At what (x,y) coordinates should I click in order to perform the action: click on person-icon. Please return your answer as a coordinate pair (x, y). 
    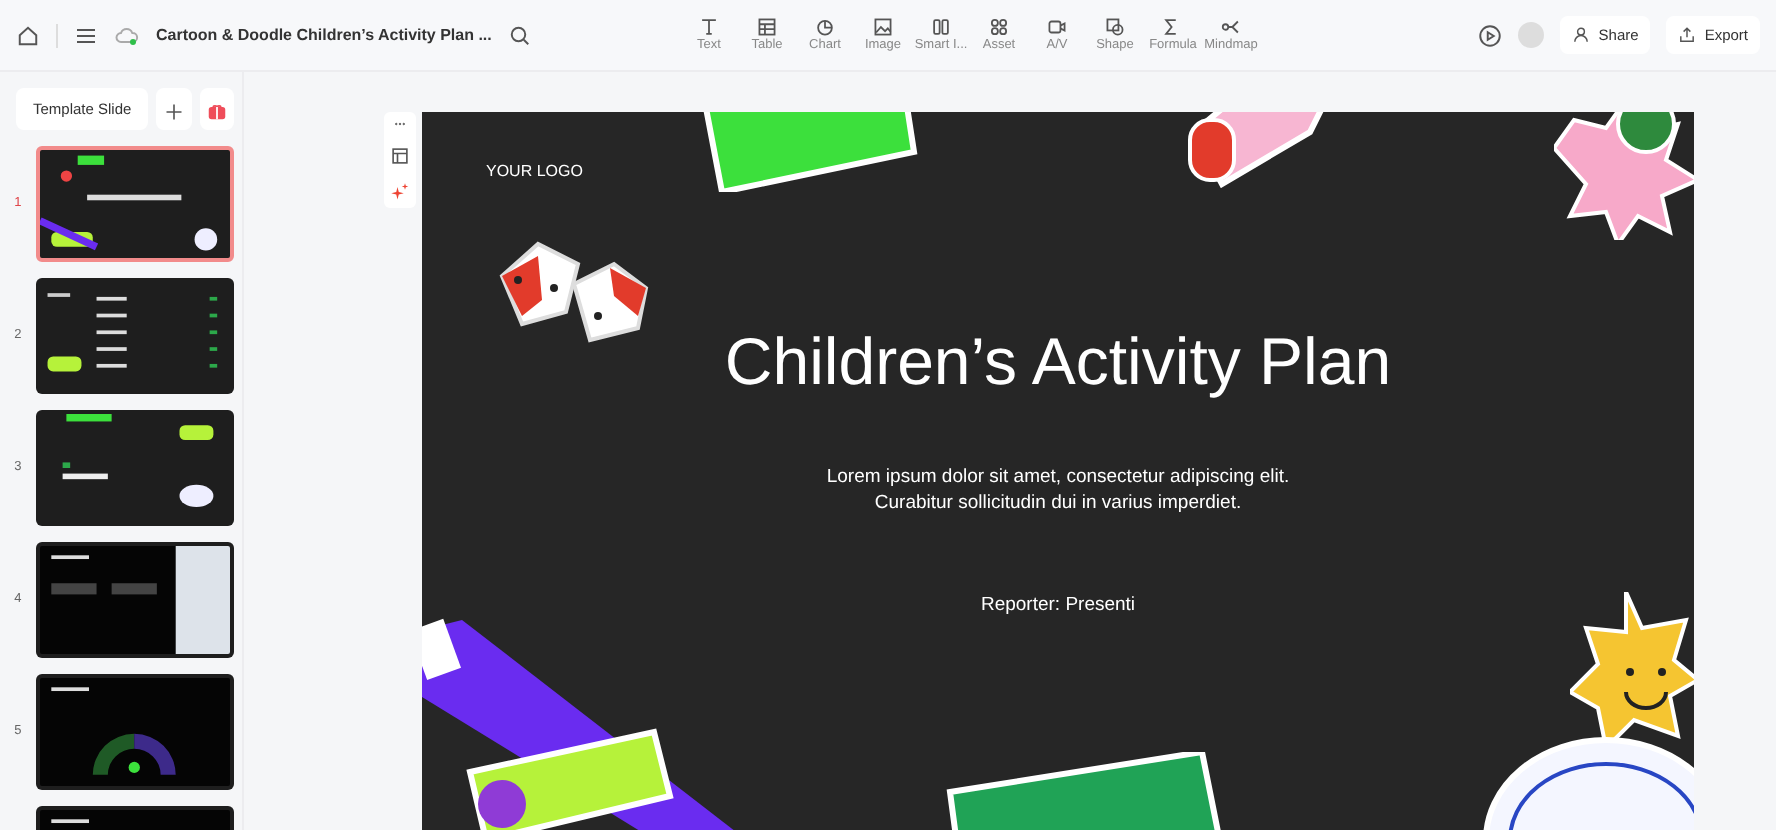
    Looking at the image, I should click on (1581, 35).